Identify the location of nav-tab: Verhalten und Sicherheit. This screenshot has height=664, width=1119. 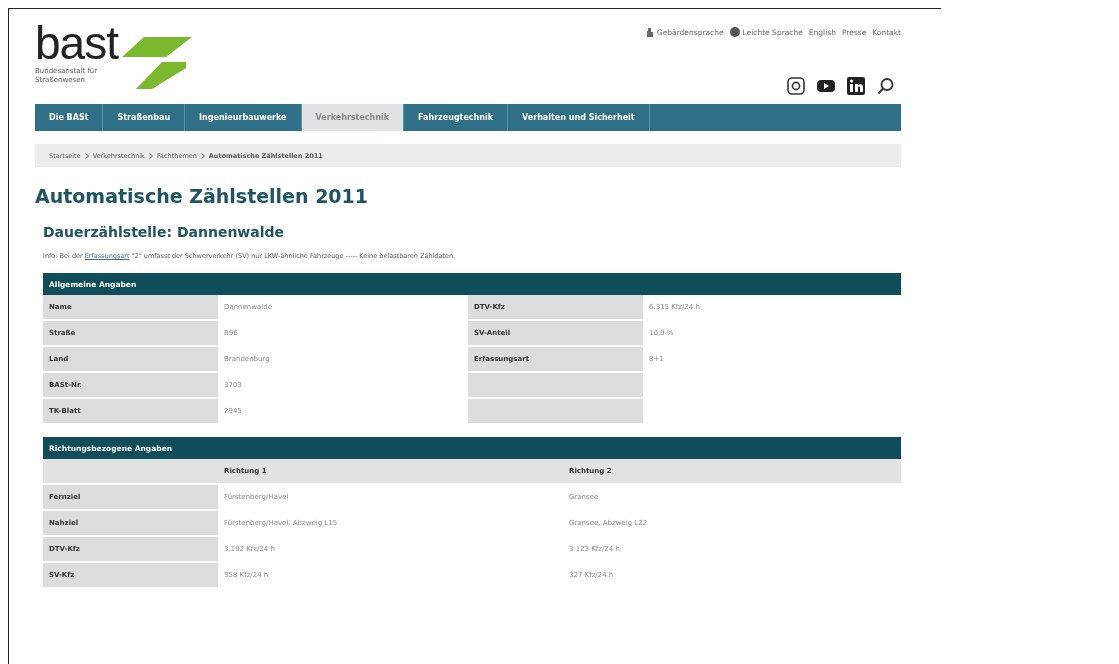
(579, 117).